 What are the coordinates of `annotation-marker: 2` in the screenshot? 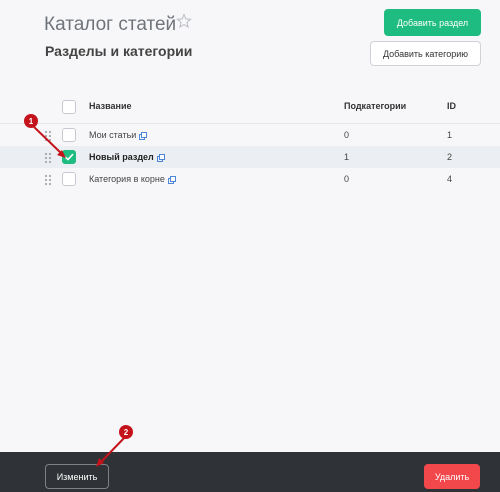 It's located at (126, 432).